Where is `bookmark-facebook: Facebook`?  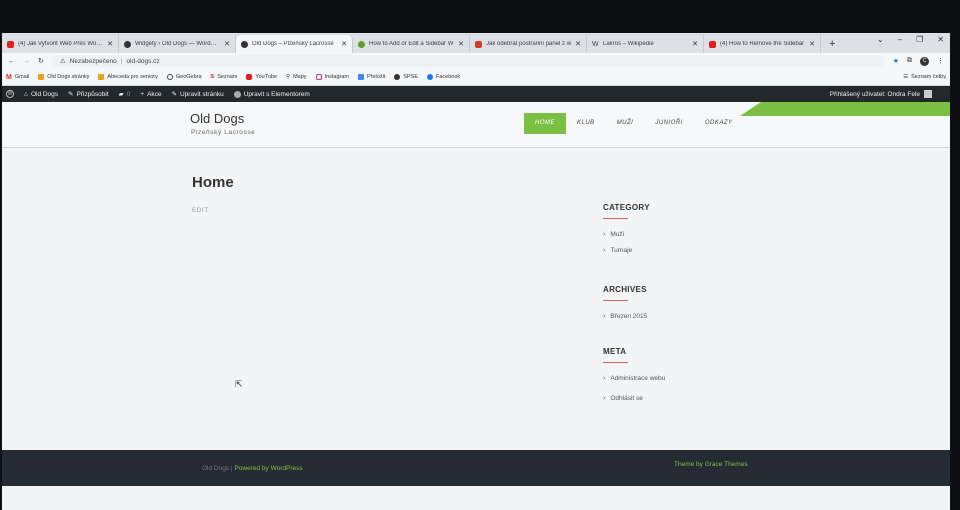 bookmark-facebook: Facebook is located at coordinates (443, 77).